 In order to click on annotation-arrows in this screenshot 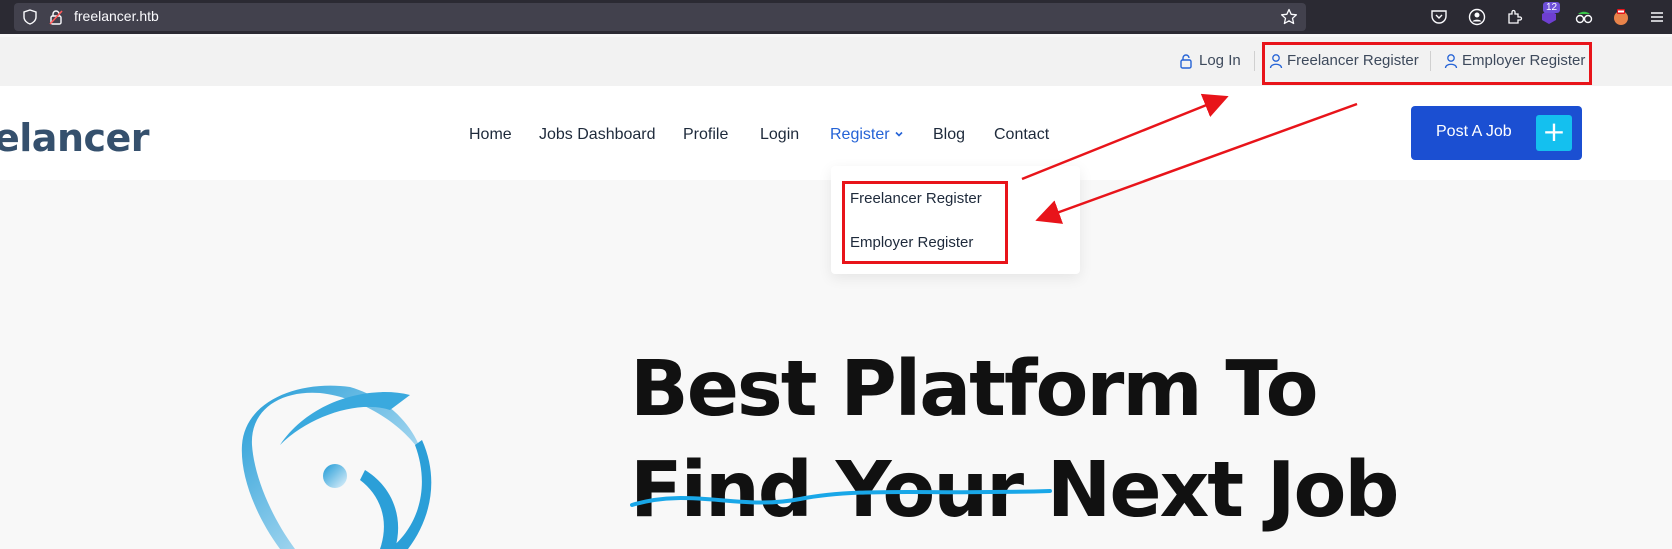, I will do `click(1189, 158)`.